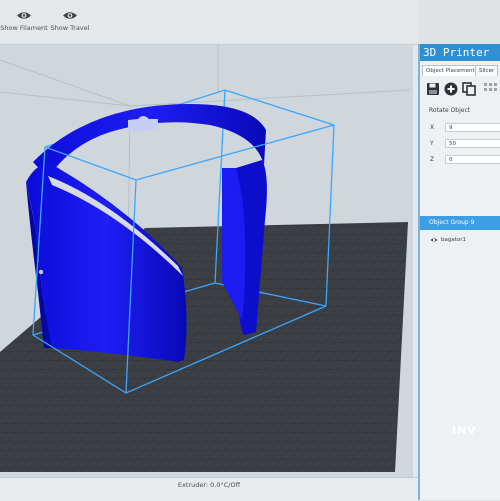  I want to click on show-travel-label: Show Travel, so click(70, 28).